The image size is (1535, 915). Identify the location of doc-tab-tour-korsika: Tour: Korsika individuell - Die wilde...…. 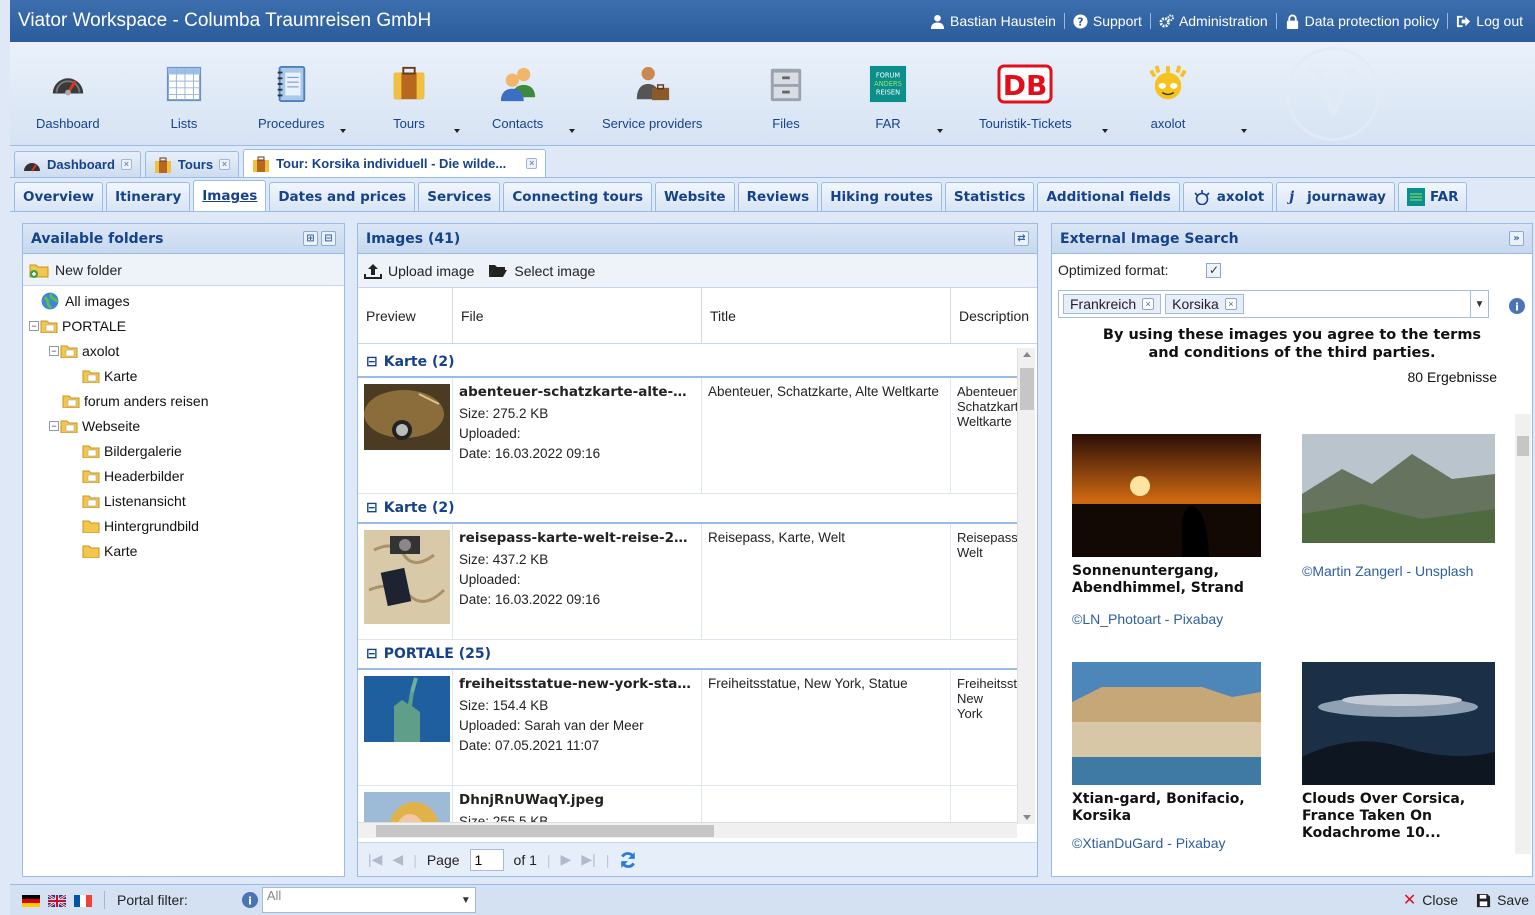
(395, 163).